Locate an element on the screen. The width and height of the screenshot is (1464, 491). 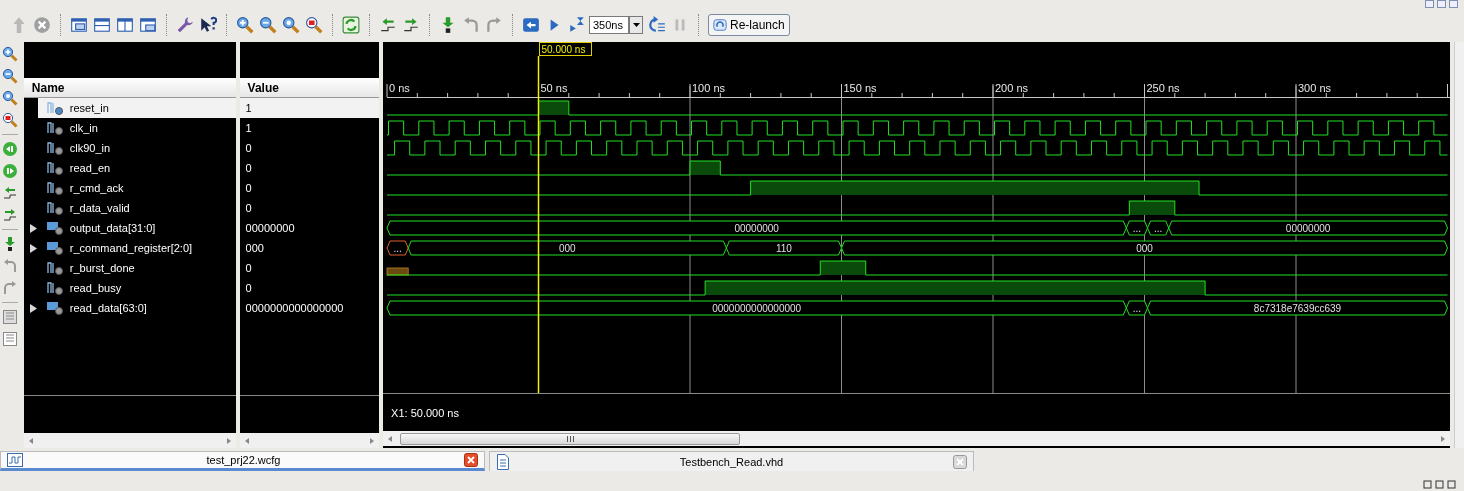
column-header: Name is located at coordinates (129, 88).